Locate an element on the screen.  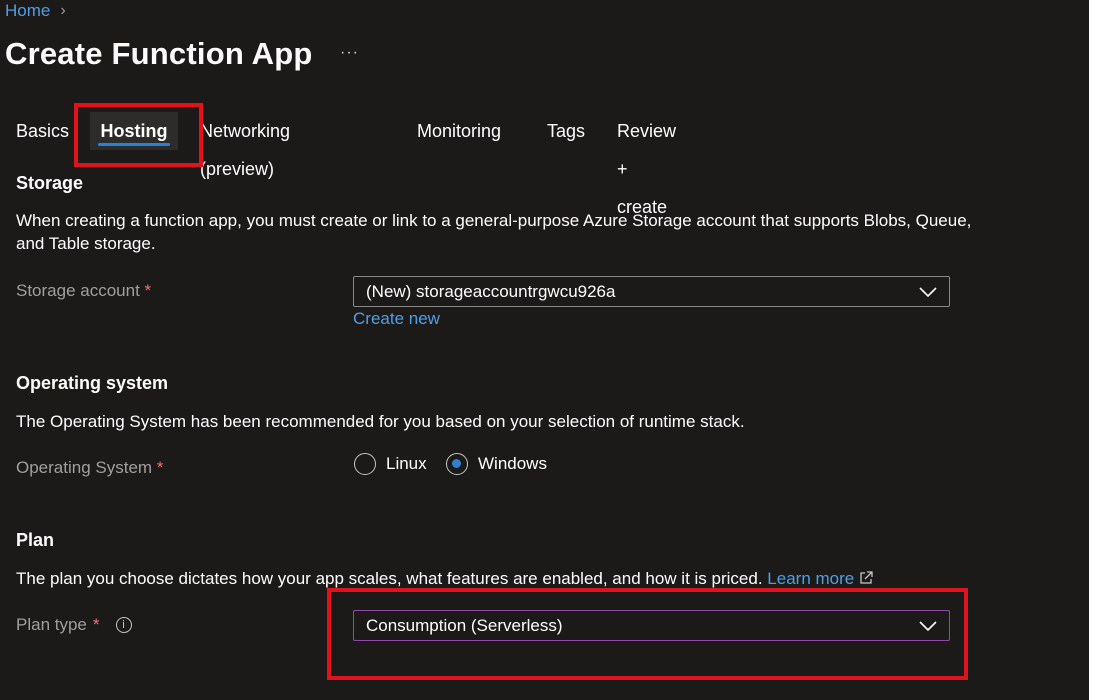
radio-checked-icon is located at coordinates (457, 464).